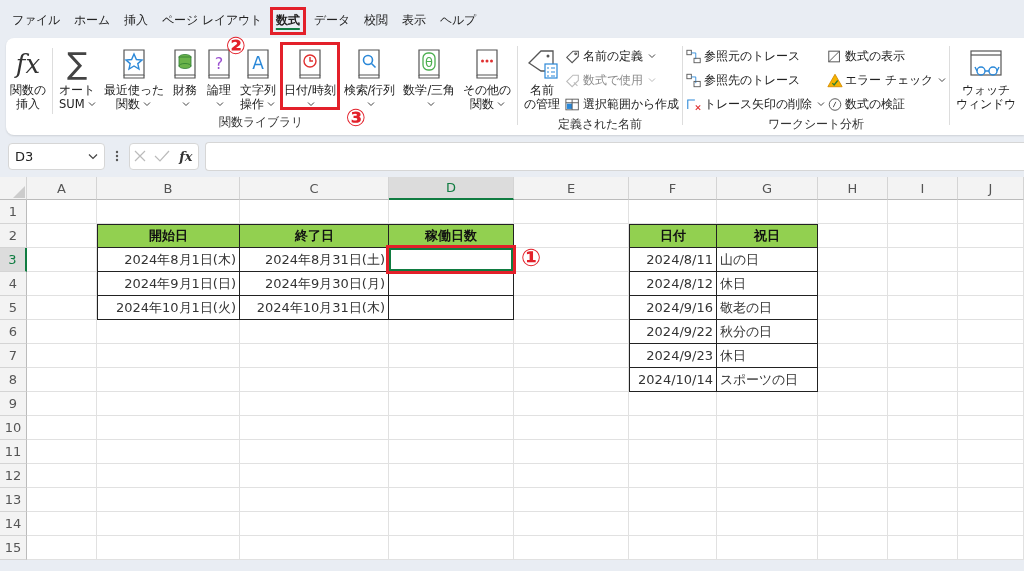 The width and height of the screenshot is (1024, 571). What do you see at coordinates (314, 308) in the screenshot?
I see `table-cell: 2024年10月31日(木)` at bounding box center [314, 308].